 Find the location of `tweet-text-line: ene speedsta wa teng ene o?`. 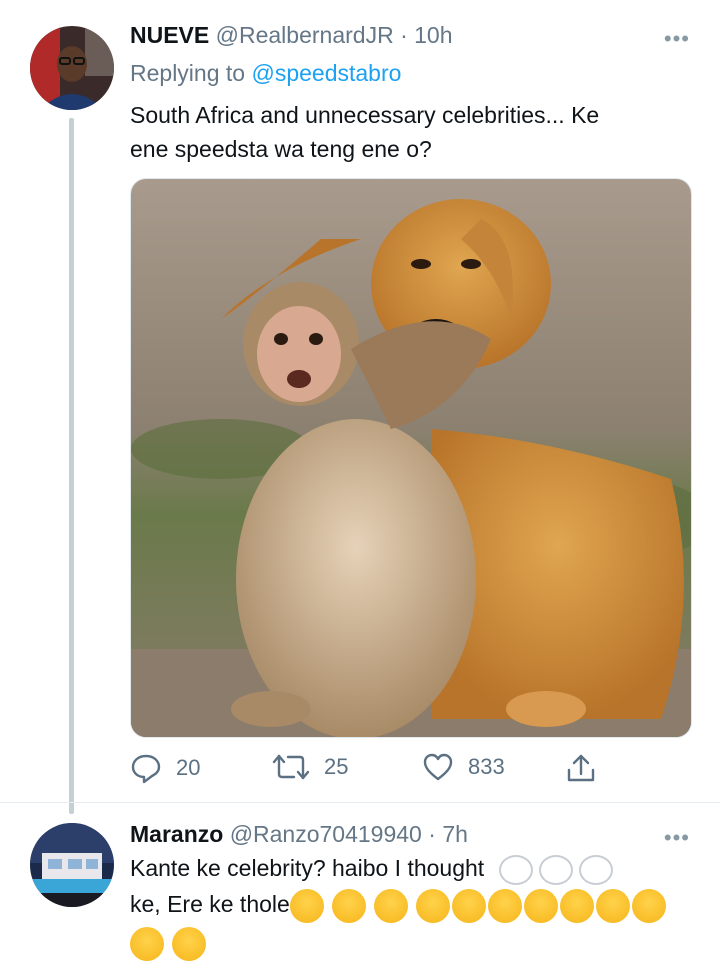

tweet-text-line: ene speedsta wa teng ene o? is located at coordinates (281, 149).